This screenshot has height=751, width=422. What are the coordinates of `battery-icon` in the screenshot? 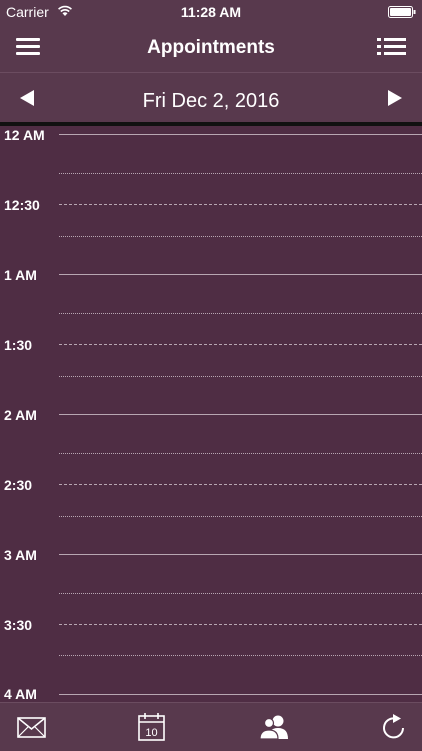 It's located at (402, 12).